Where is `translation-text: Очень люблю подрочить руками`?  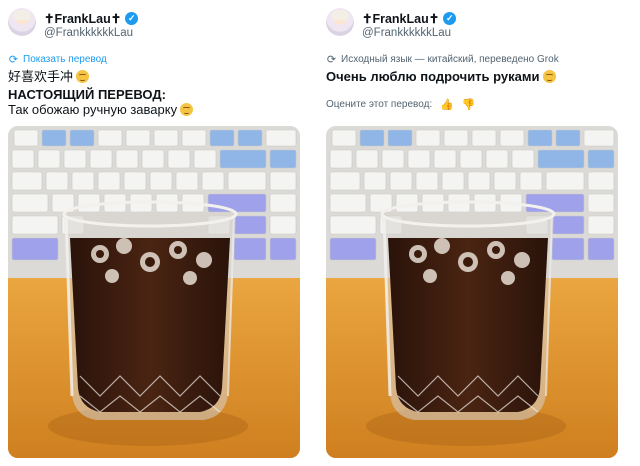 translation-text: Очень люблю подрочить руками is located at coordinates (433, 76).